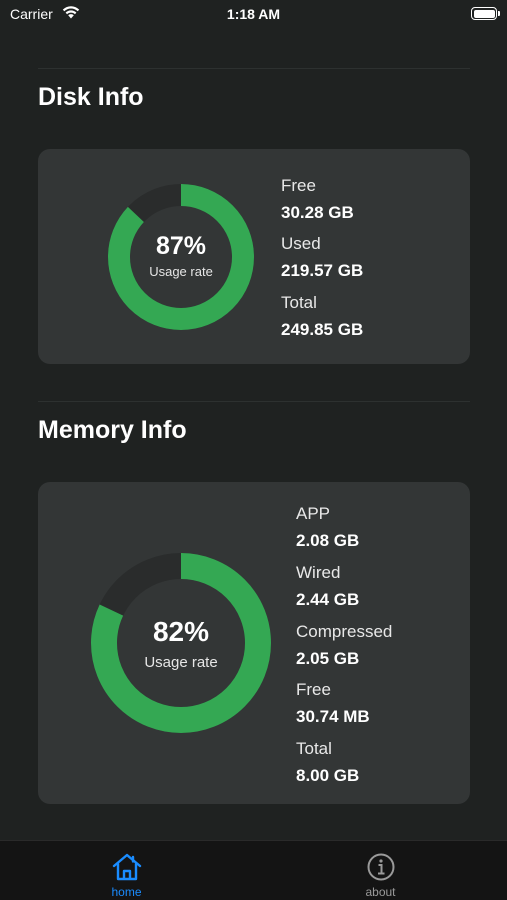 This screenshot has width=507, height=900. I want to click on memory-total-value: 8.00 GB, so click(328, 775).